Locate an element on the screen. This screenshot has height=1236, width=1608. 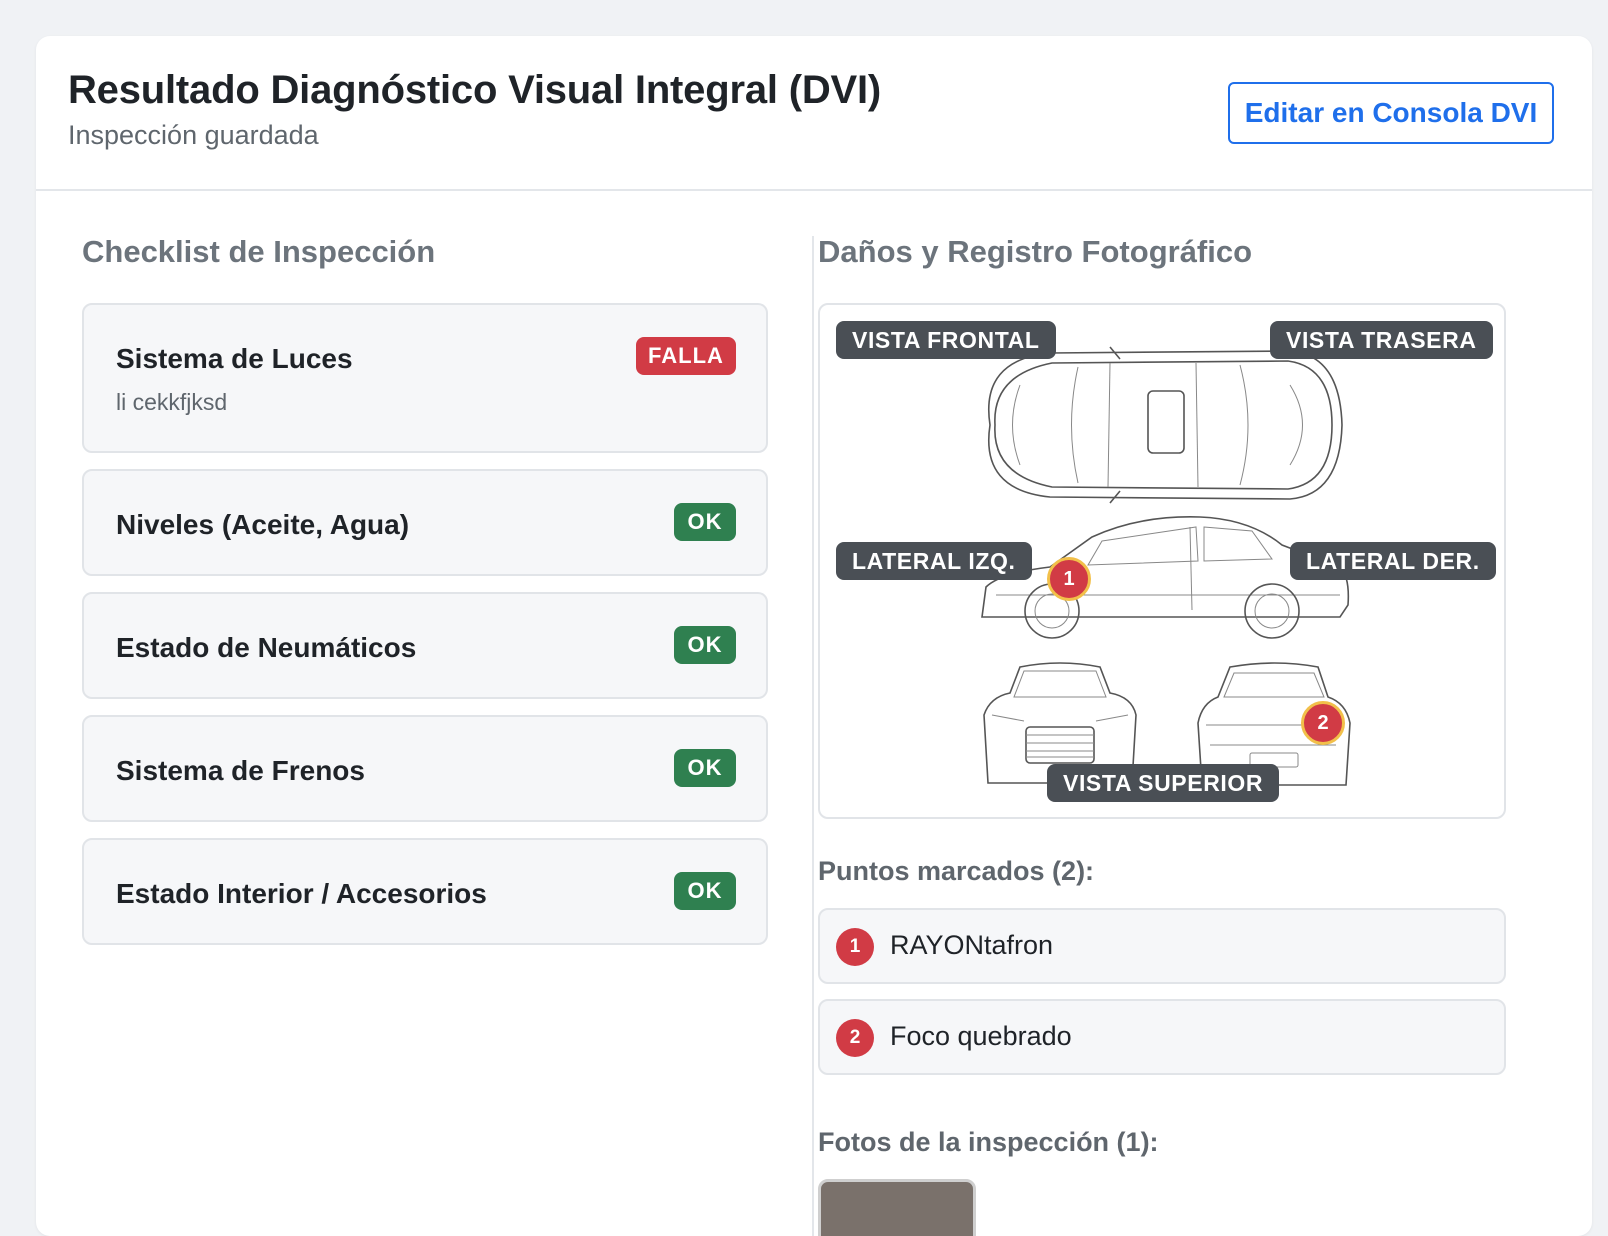
status-badge-fail: FALLA is located at coordinates (686, 356).